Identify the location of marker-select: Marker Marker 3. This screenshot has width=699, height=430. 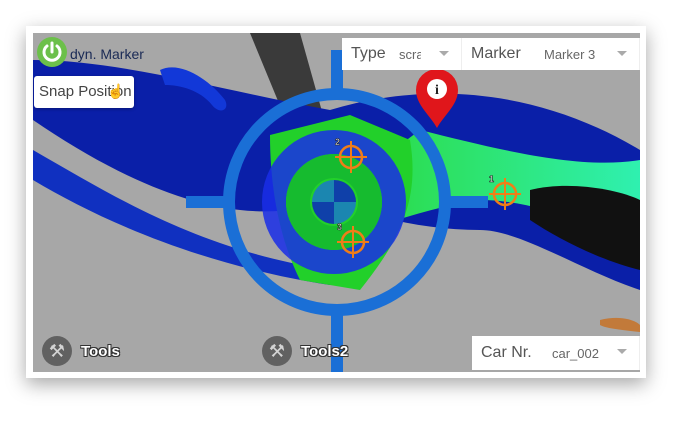
(551, 54).